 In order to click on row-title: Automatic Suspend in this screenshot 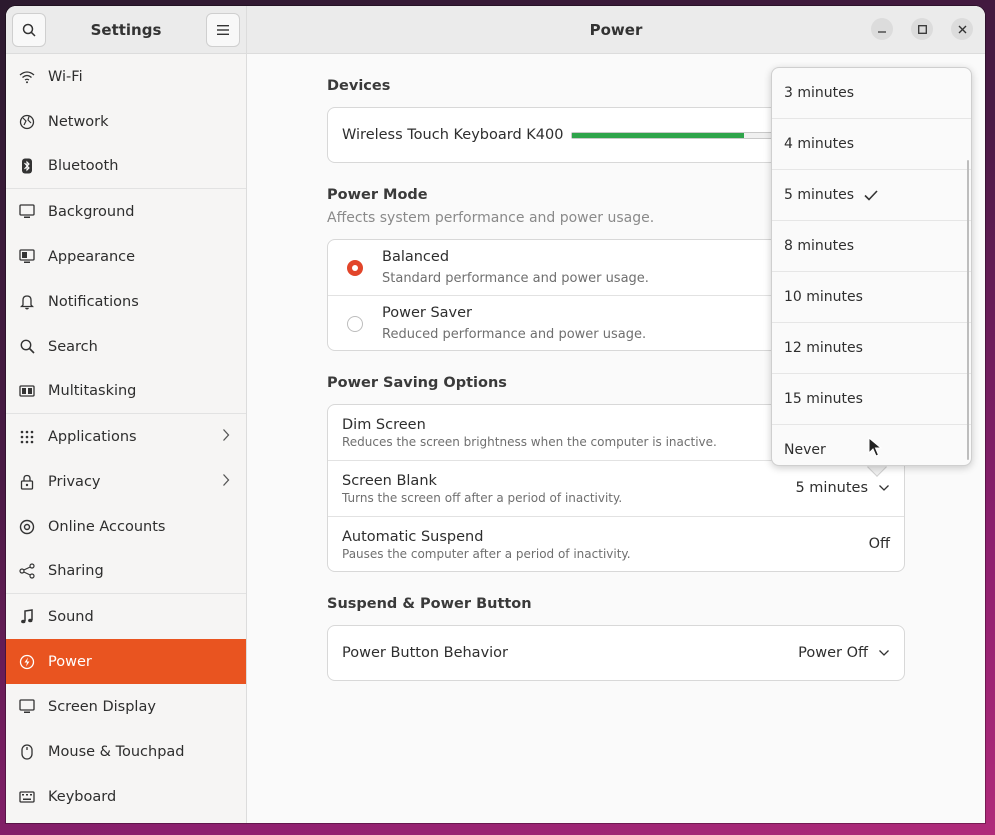, I will do `click(413, 537)`.